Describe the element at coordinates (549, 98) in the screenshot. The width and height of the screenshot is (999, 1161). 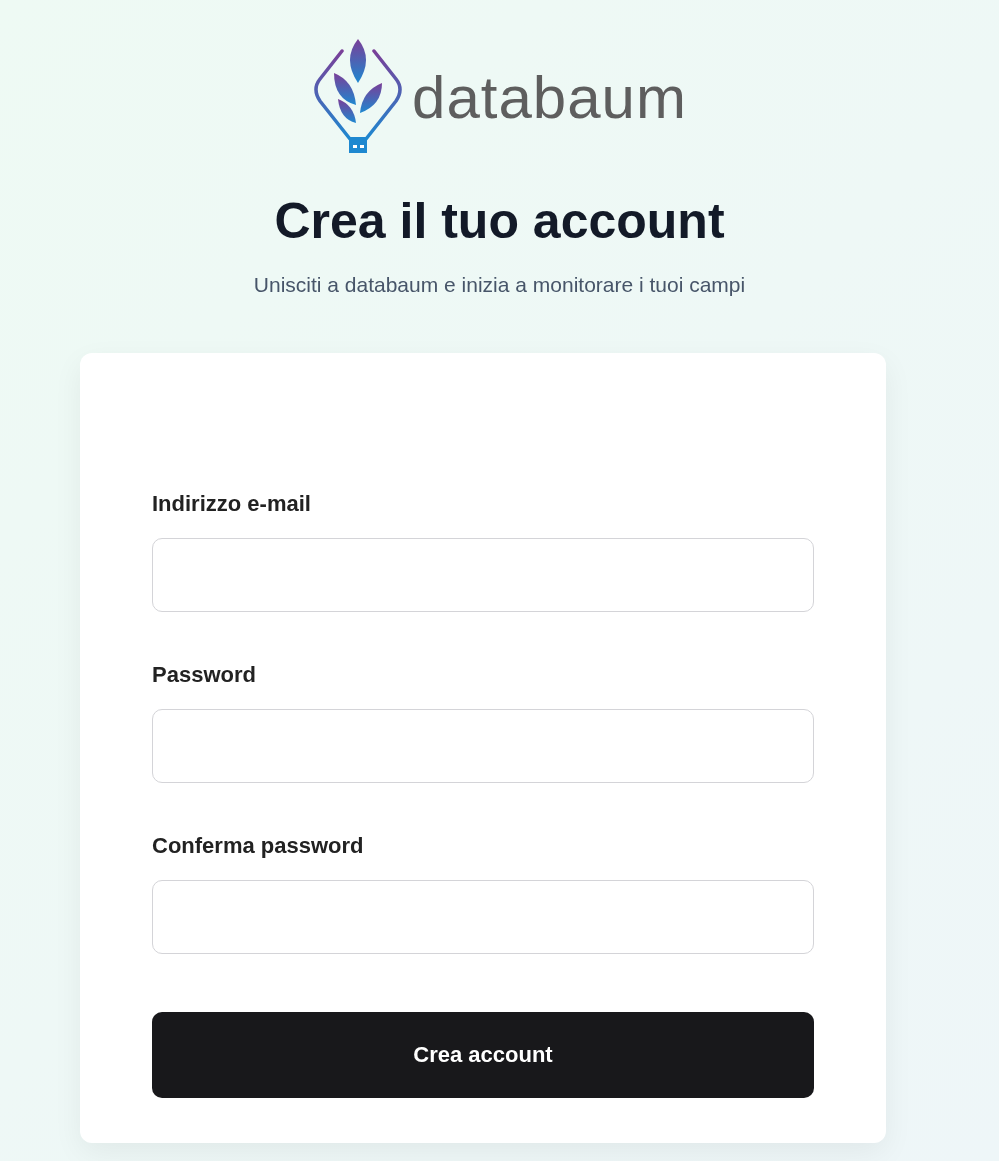
I see `logo-text: databaum` at that location.